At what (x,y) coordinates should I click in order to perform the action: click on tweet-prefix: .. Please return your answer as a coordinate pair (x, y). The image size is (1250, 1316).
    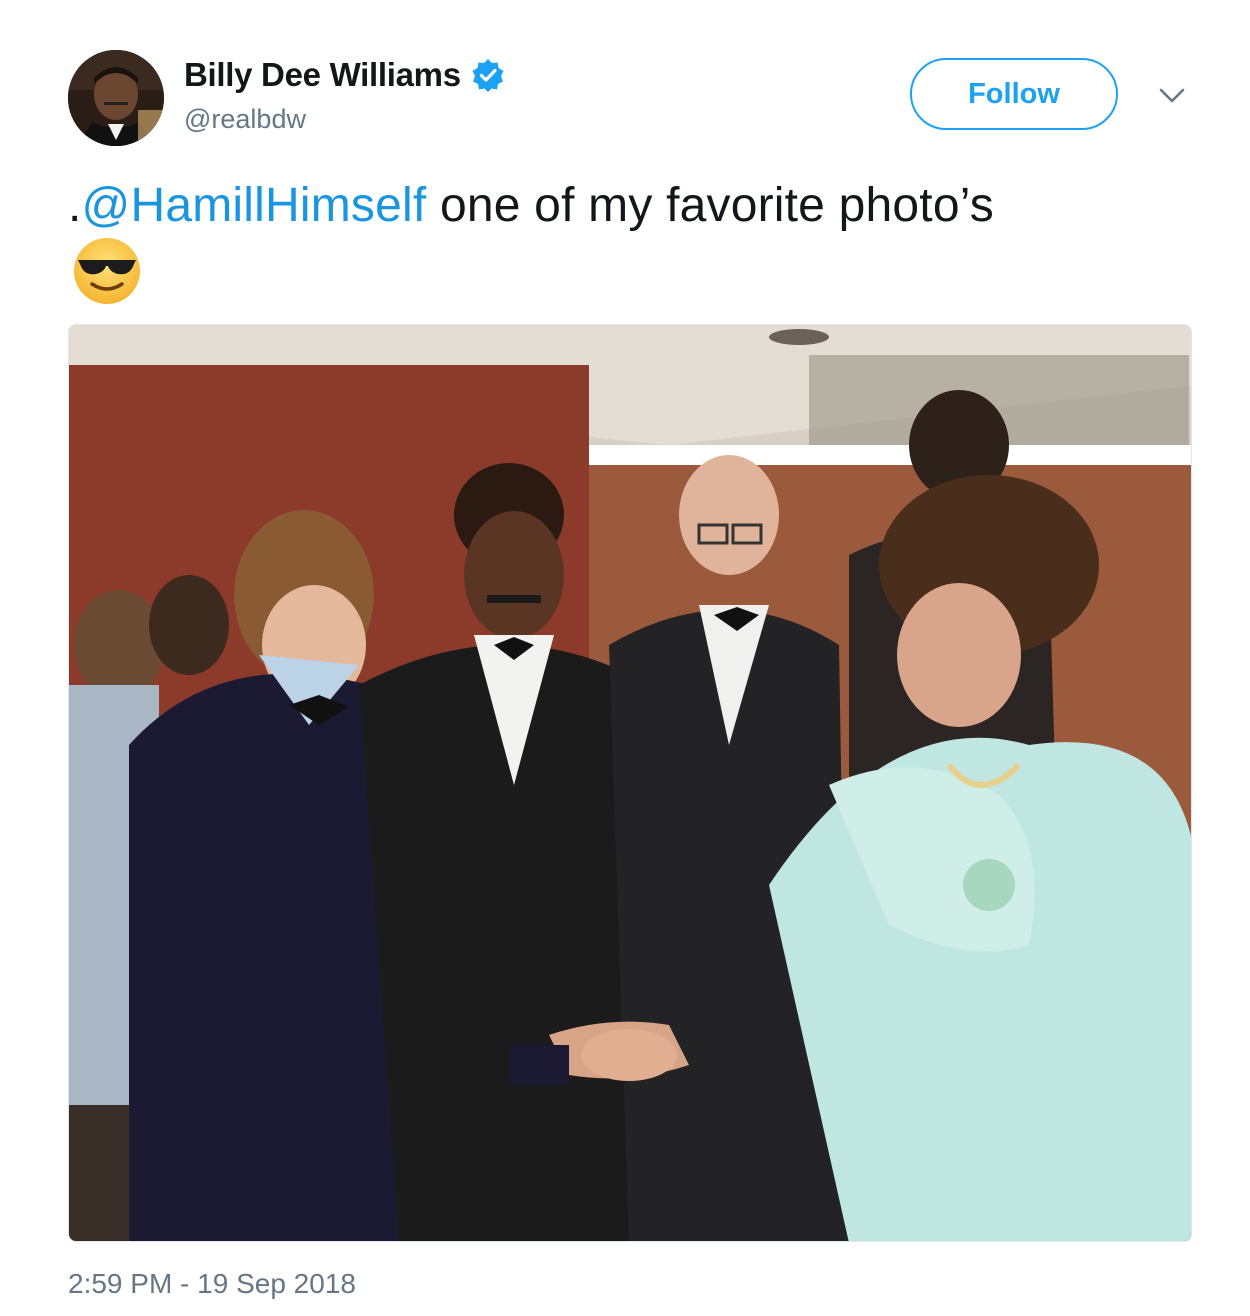
    Looking at the image, I should click on (75, 205).